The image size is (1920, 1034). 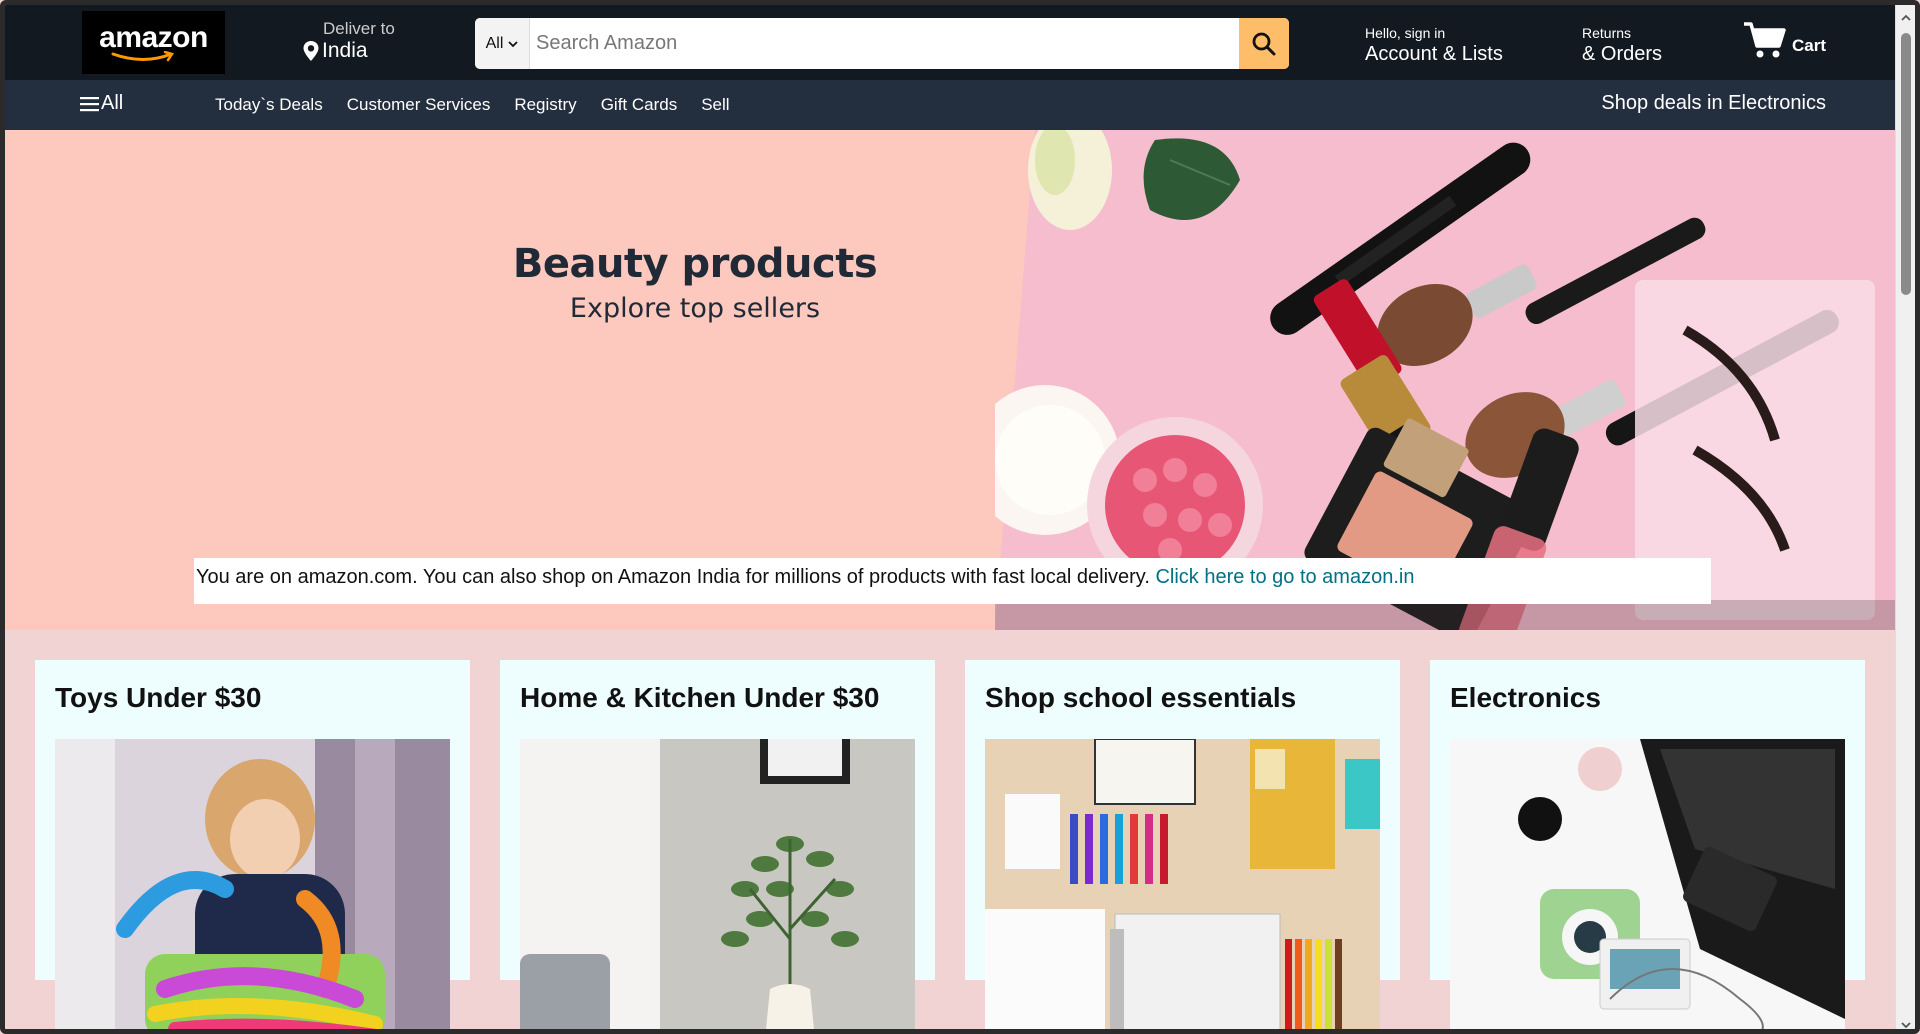 What do you see at coordinates (1906, 18) in the screenshot?
I see `scroll-up-arrow-icon` at bounding box center [1906, 18].